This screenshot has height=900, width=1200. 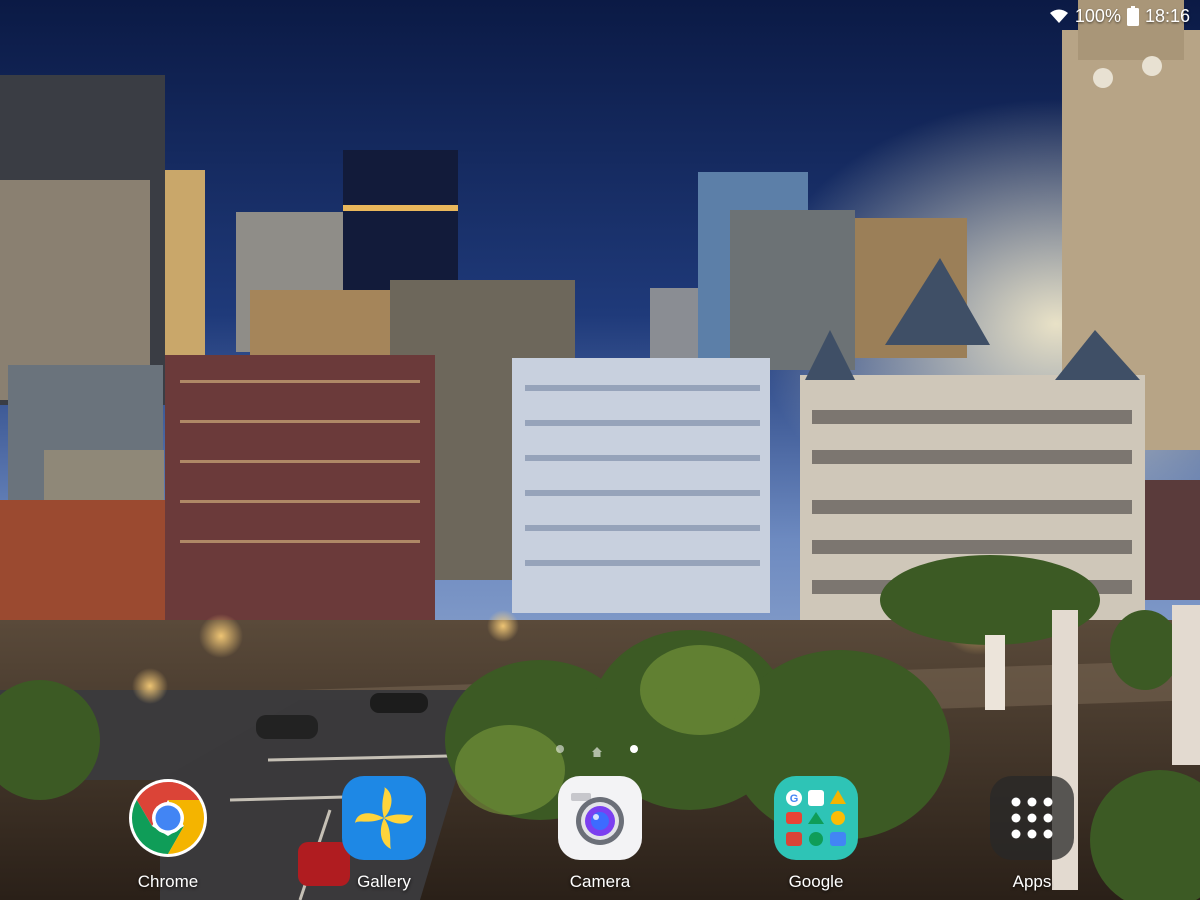 I want to click on page-indicator, so click(x=597, y=750).